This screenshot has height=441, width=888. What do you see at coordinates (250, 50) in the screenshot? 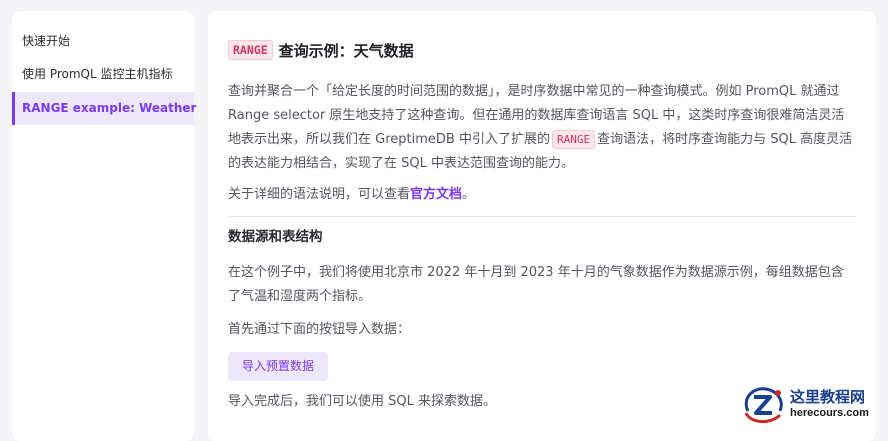
I see `title-code-tag: RANGE` at bounding box center [250, 50].